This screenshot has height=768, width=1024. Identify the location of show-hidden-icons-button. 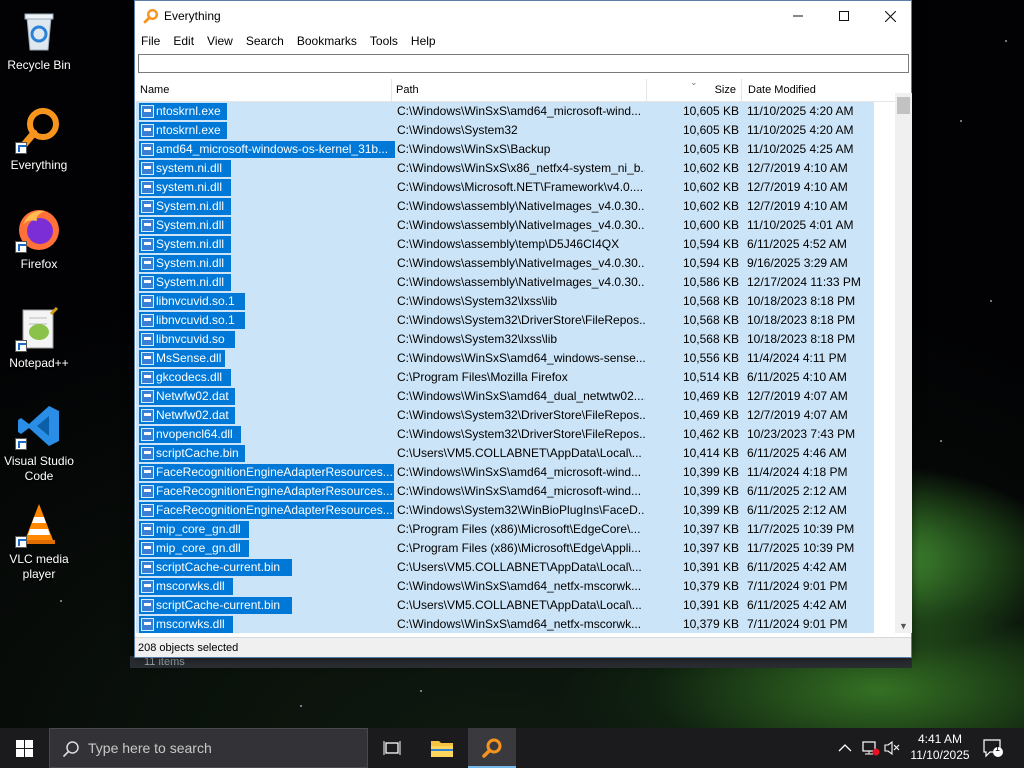
(845, 748).